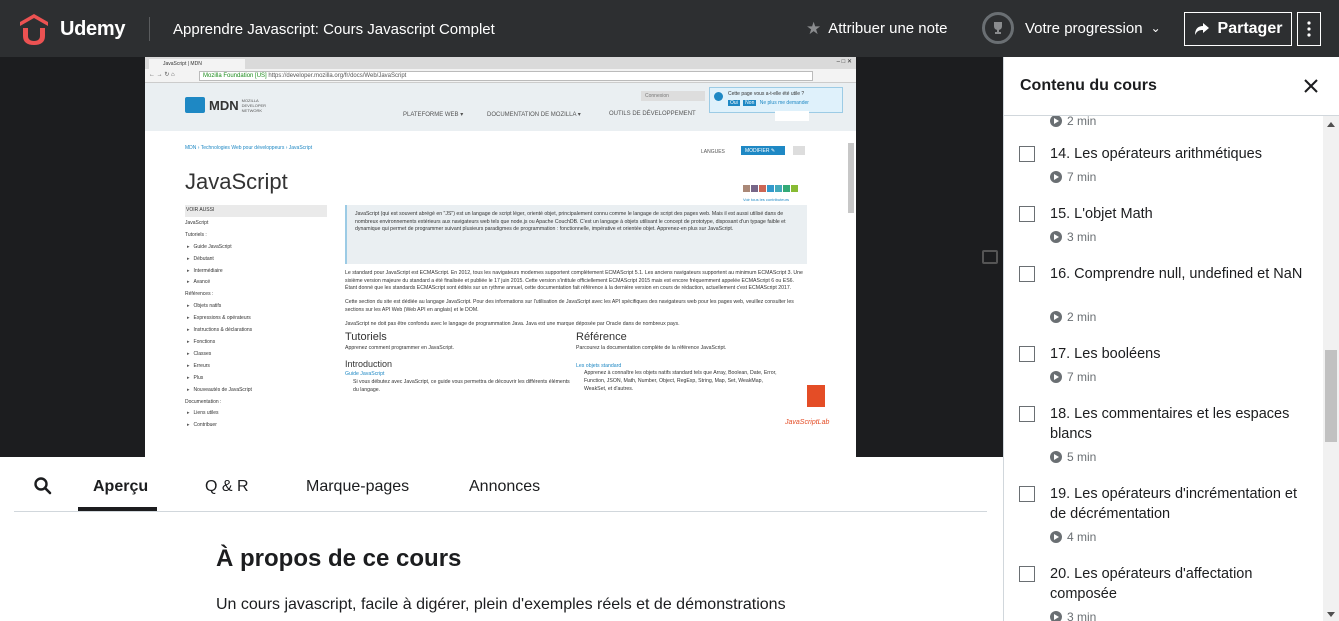  What do you see at coordinates (256, 414) in the screenshot?
I see `mdn-sidebar-item: Liens utiles` at bounding box center [256, 414].